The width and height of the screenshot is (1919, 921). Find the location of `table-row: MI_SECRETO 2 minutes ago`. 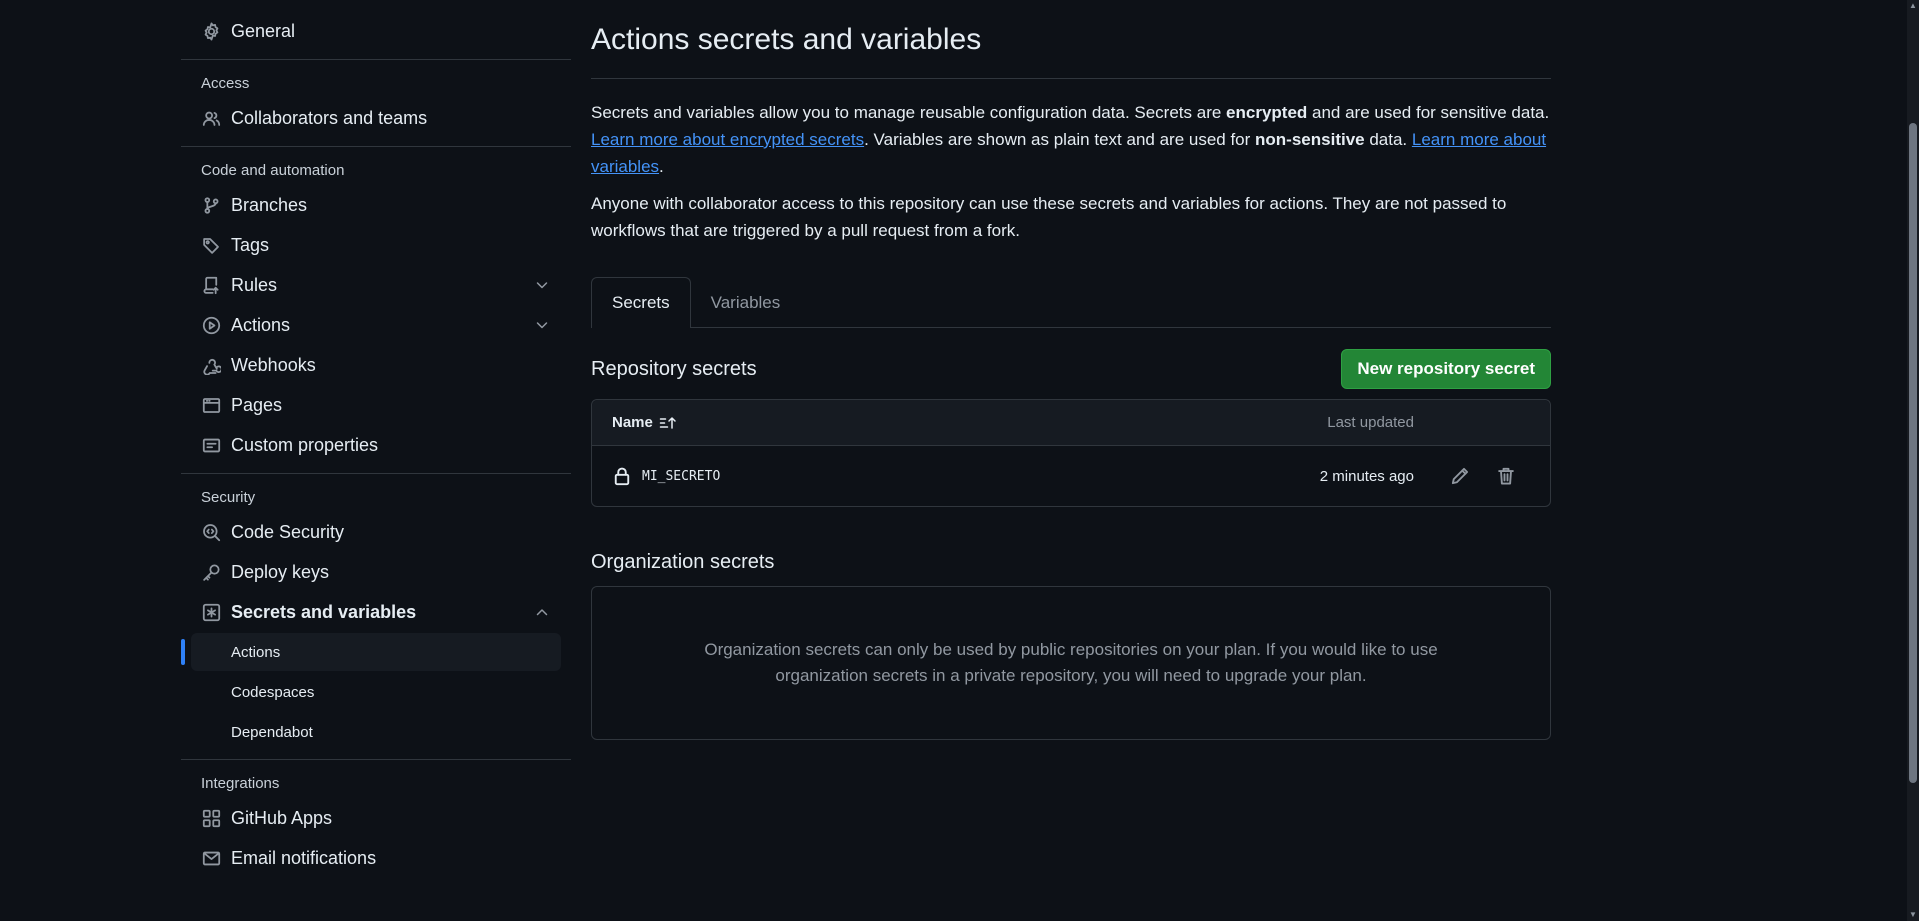

table-row: MI_SECRETO 2 minutes ago is located at coordinates (1071, 476).